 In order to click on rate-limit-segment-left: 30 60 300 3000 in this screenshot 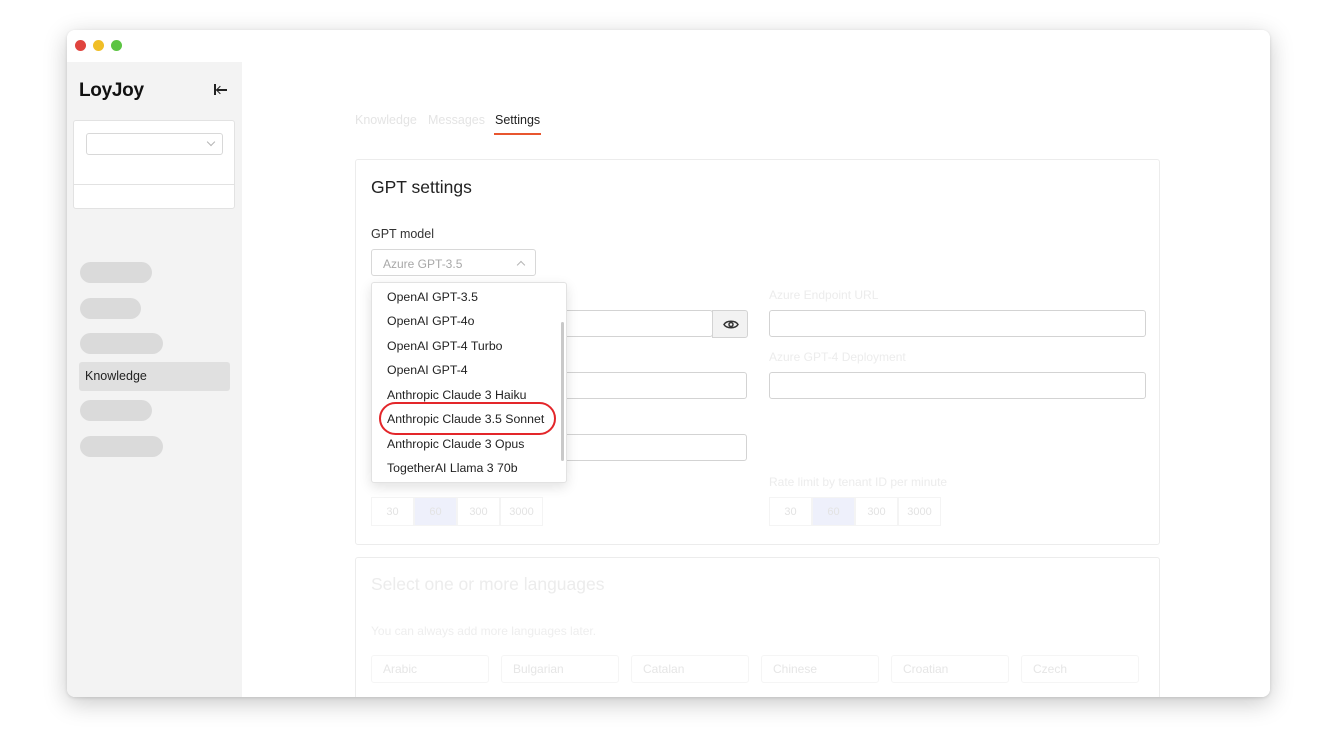, I will do `click(457, 511)`.